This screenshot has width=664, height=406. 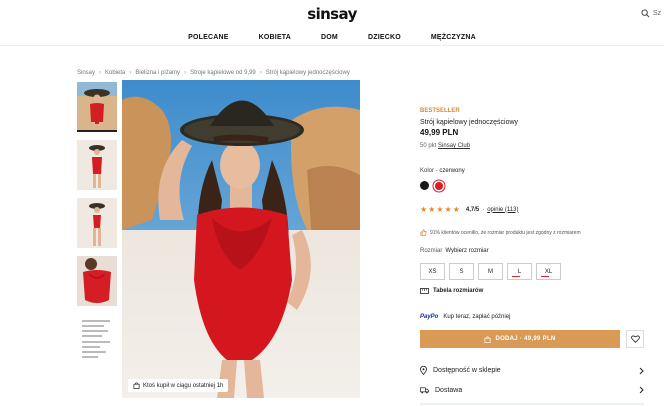 I want to click on size-value: Wybierz rozmiar, so click(x=467, y=251).